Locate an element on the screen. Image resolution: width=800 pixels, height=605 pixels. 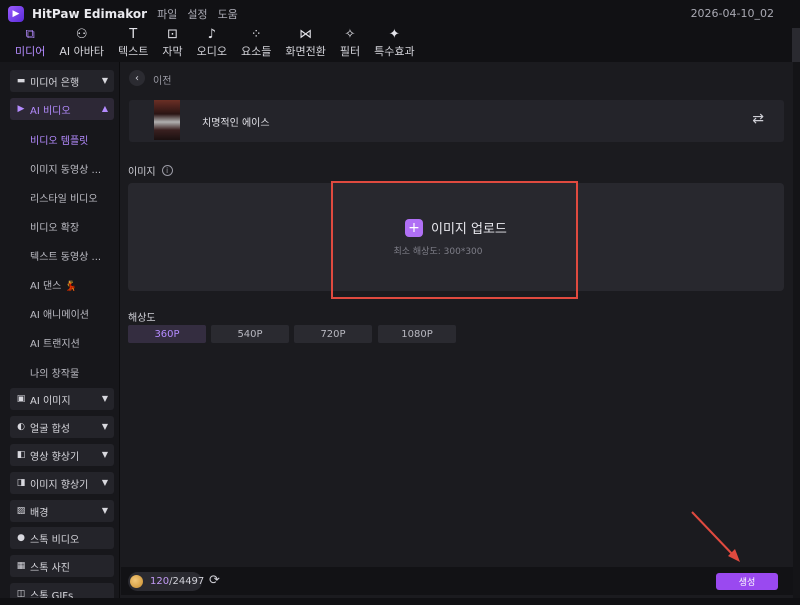
template-card: 치명적인 에이스 ⇄ is located at coordinates (456, 121).